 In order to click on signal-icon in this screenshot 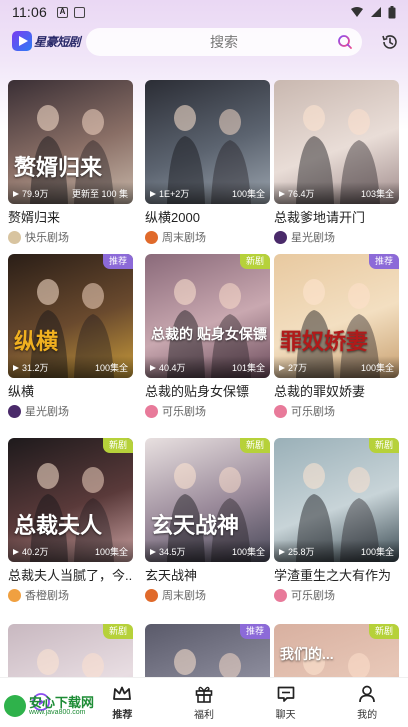, I will do `click(376, 12)`.